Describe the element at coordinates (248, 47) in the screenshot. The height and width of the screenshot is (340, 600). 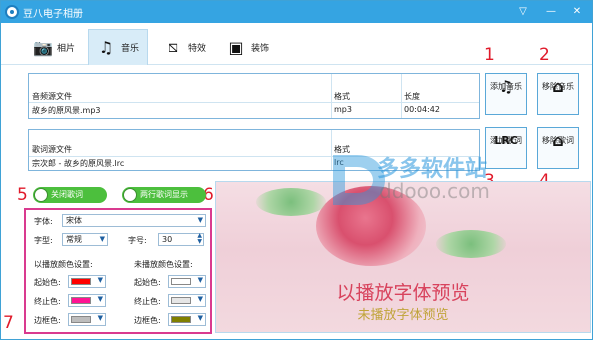
I see `tab-decorations: ▣ 装饰` at that location.